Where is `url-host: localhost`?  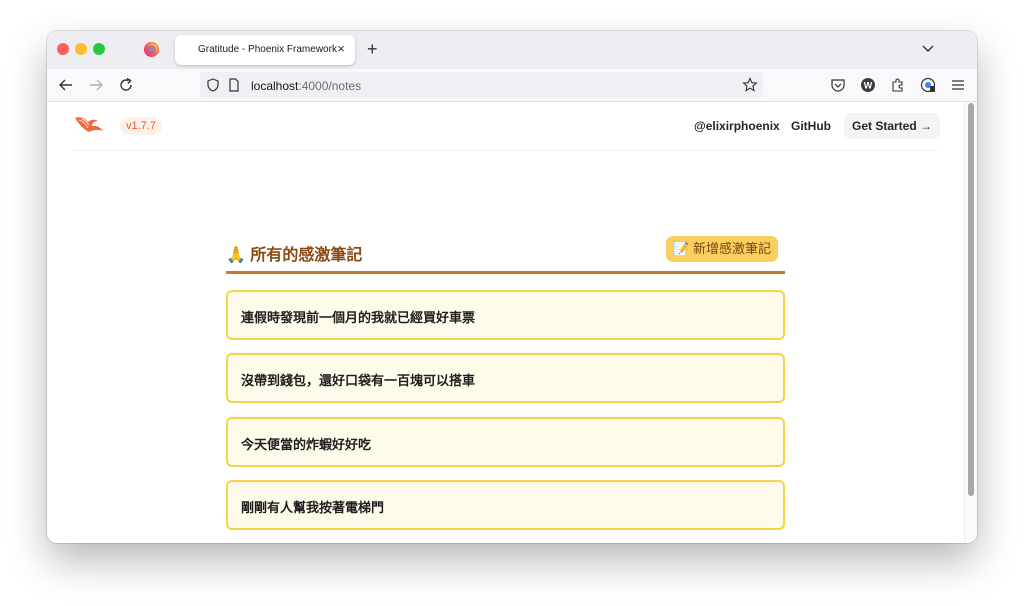 url-host: localhost is located at coordinates (275, 86).